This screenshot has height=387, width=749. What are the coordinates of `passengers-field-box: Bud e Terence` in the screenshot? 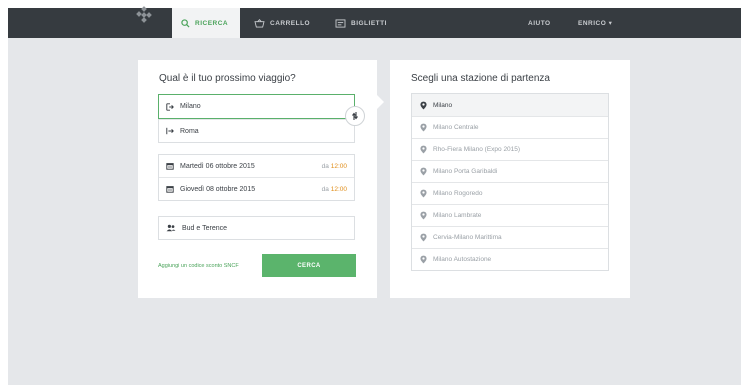 It's located at (256, 228).